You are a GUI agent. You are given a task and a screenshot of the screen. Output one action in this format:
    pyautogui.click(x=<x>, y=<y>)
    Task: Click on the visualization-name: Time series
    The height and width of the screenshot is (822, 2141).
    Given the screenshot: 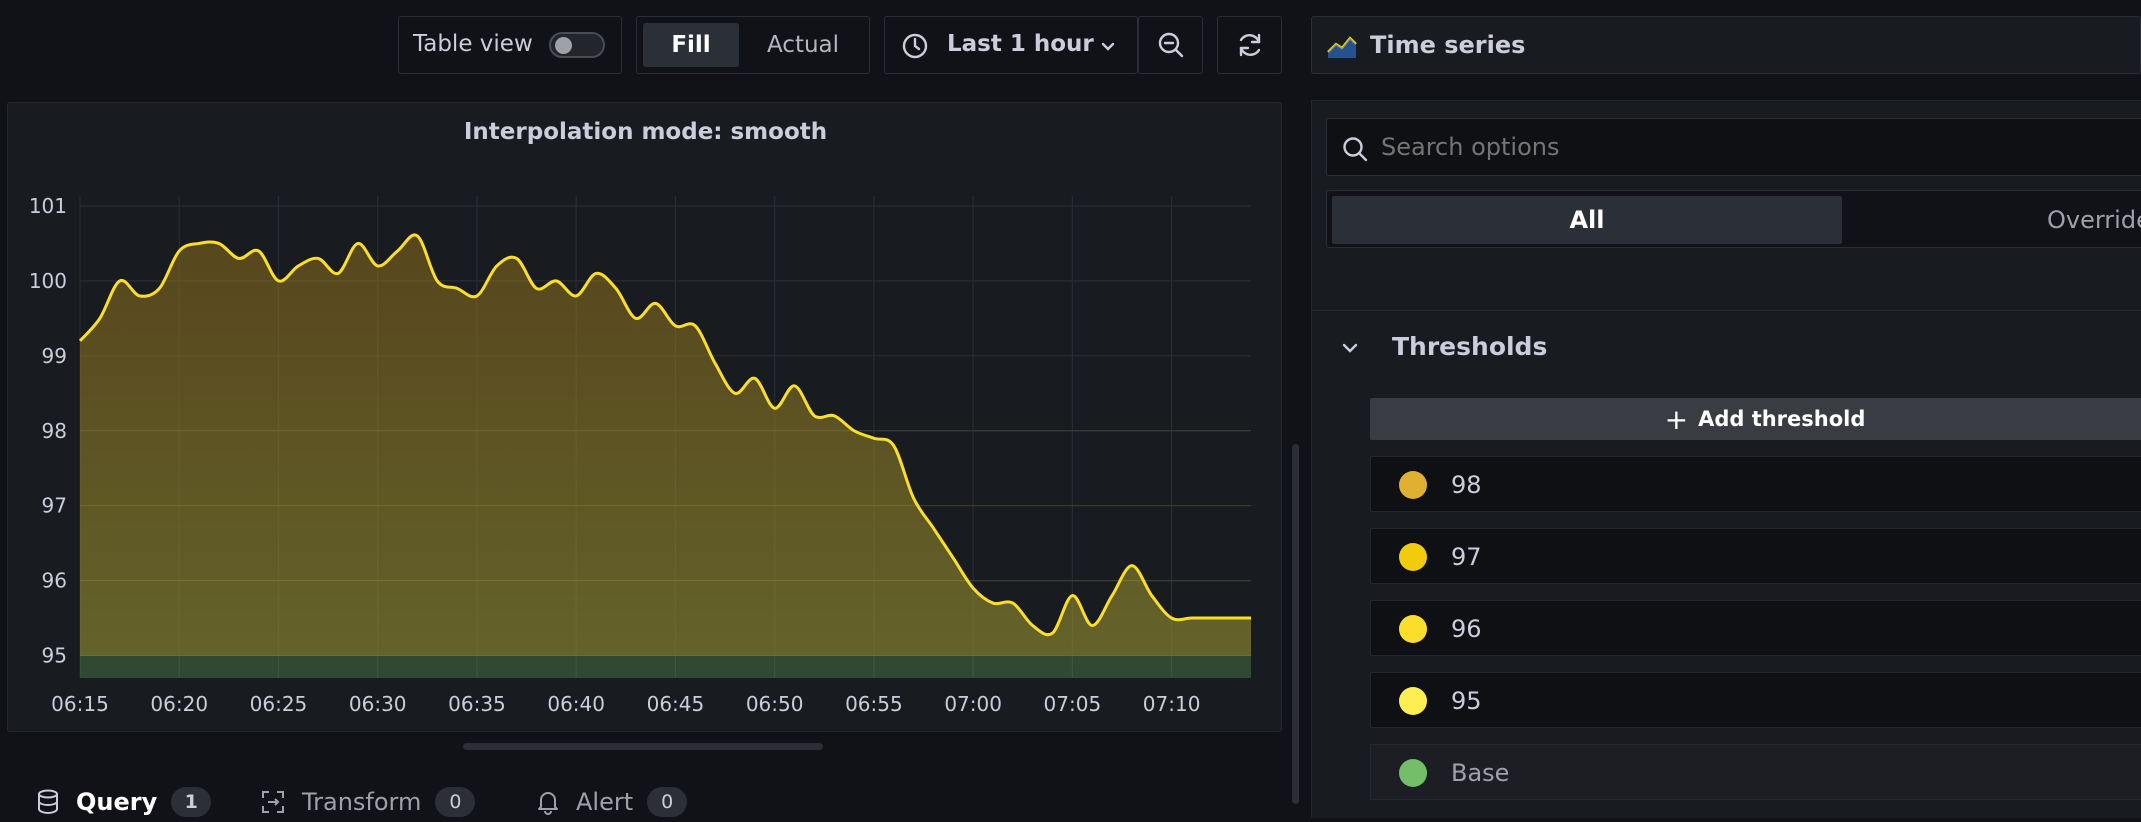 What is the action you would take?
    pyautogui.click(x=1448, y=45)
    